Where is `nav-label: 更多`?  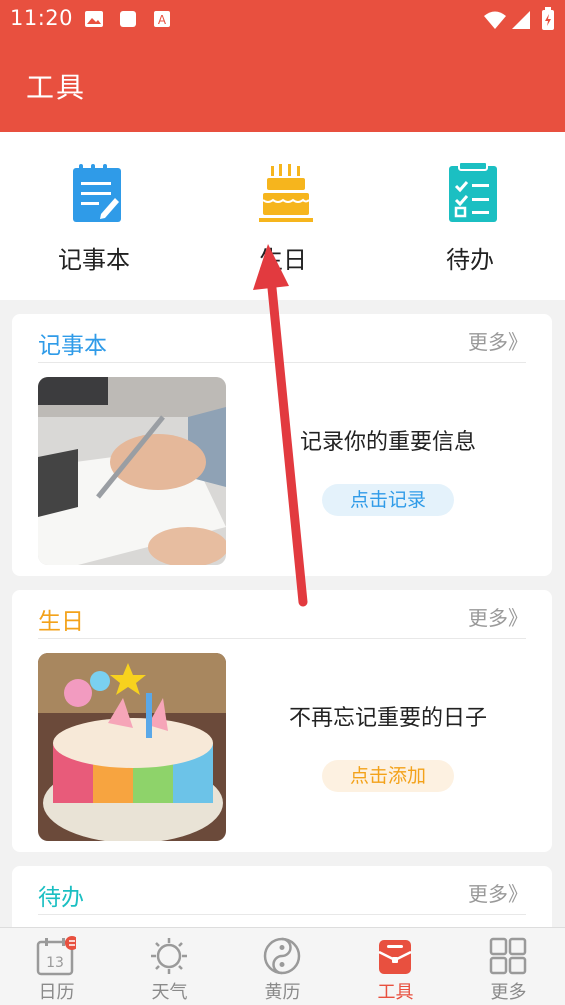
nav-label: 更多 is located at coordinates (508, 992).